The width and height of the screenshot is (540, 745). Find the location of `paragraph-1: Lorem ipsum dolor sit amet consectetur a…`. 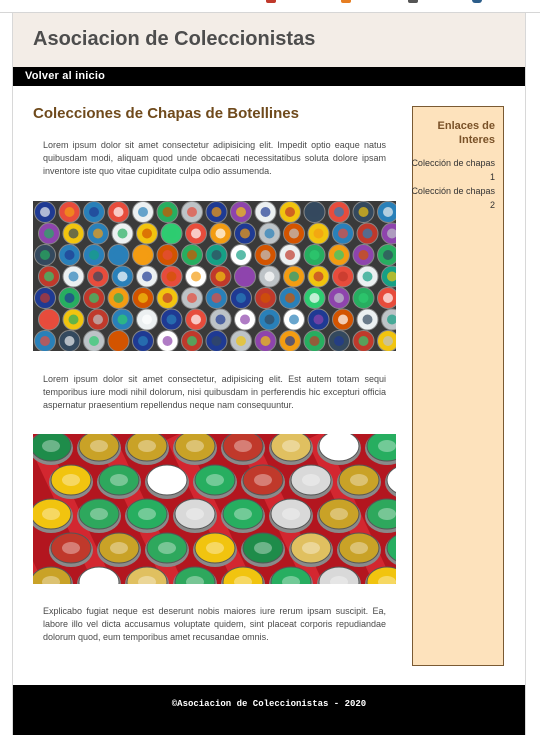

paragraph-1: Lorem ipsum dolor sit amet consectetur a… is located at coordinates (214, 158).